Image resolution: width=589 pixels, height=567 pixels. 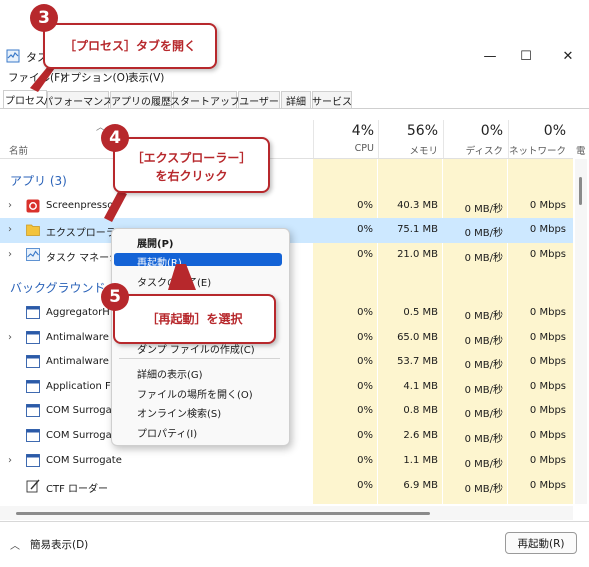 I want to click on step-badge-3: 3, so click(x=44, y=18).